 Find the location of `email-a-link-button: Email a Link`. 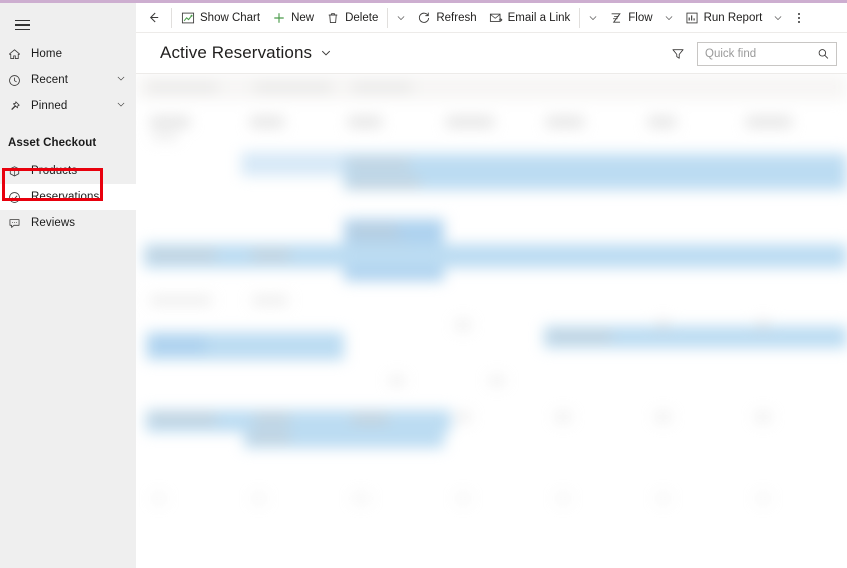

email-a-link-button: Email a Link is located at coordinates (530, 18).